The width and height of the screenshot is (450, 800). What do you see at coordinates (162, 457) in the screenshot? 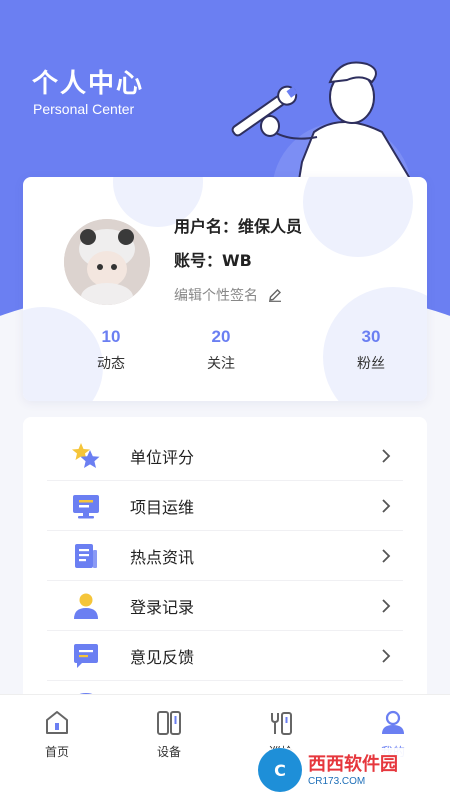
I see `menu-item-label: 单位评分` at bounding box center [162, 457].